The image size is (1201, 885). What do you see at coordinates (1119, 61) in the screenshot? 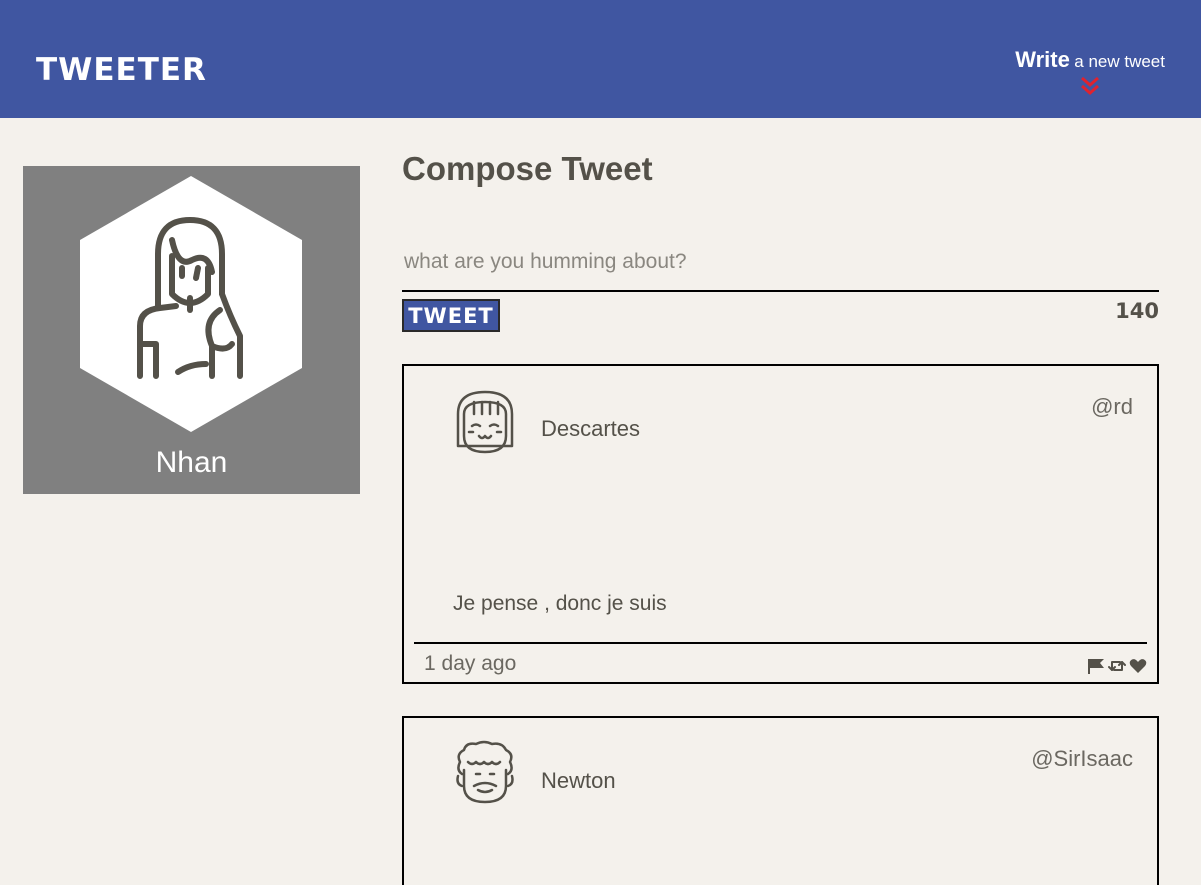
I see `write-sub-label: a new tweet` at bounding box center [1119, 61].